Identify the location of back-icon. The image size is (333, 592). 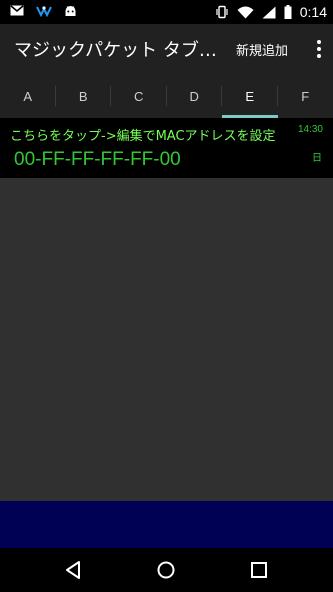
(73, 570).